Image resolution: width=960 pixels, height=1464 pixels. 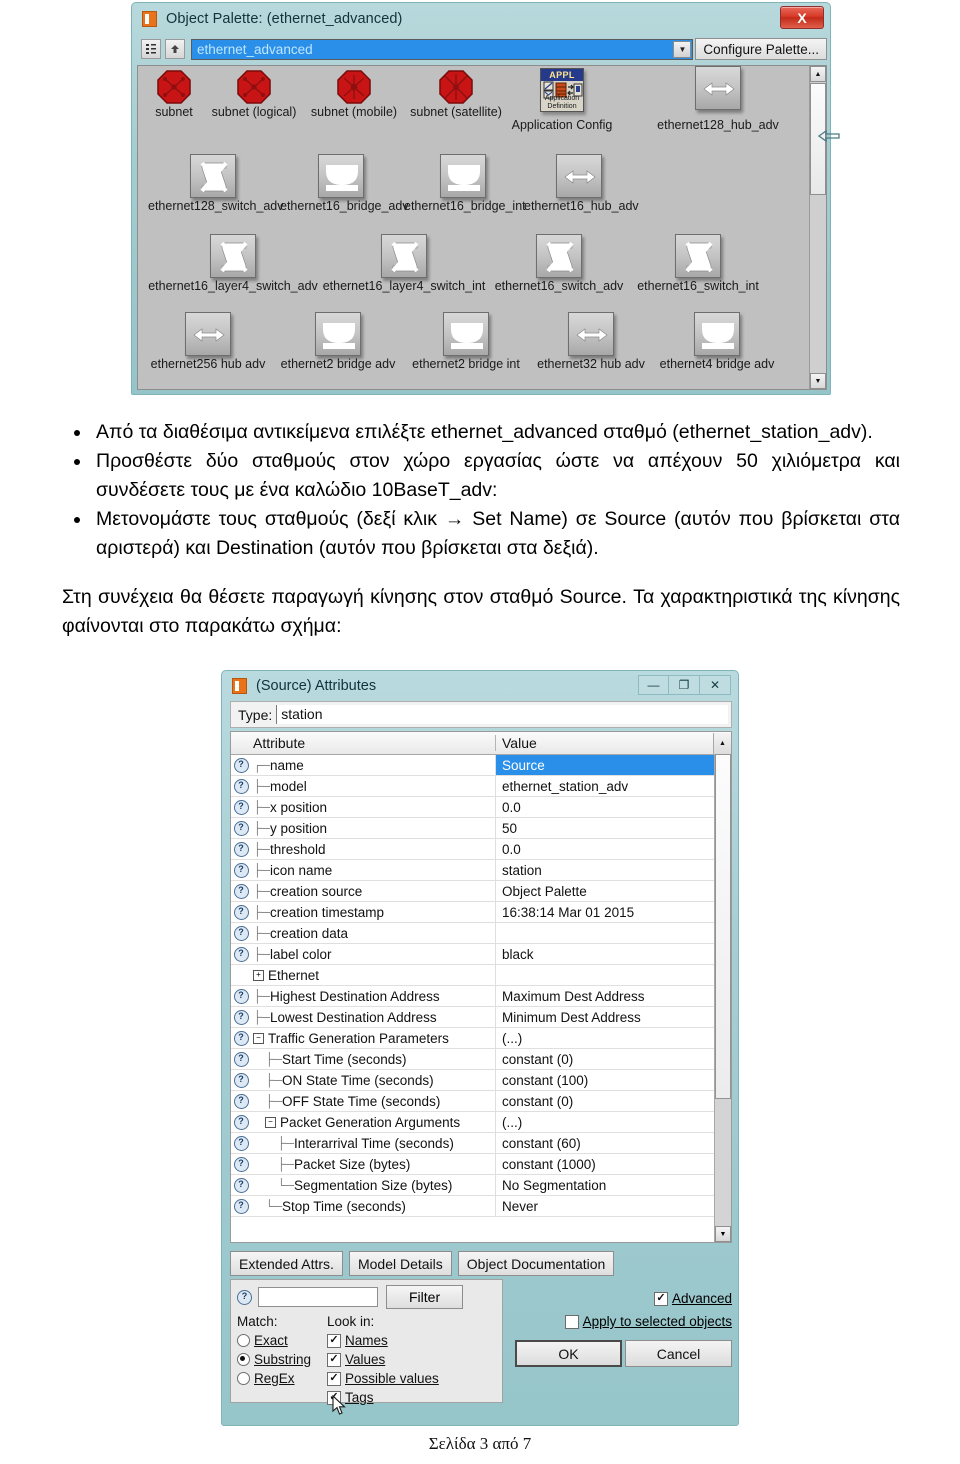 I want to click on attribute-value: 16:38:14 Mar 01 2015, so click(x=613, y=912).